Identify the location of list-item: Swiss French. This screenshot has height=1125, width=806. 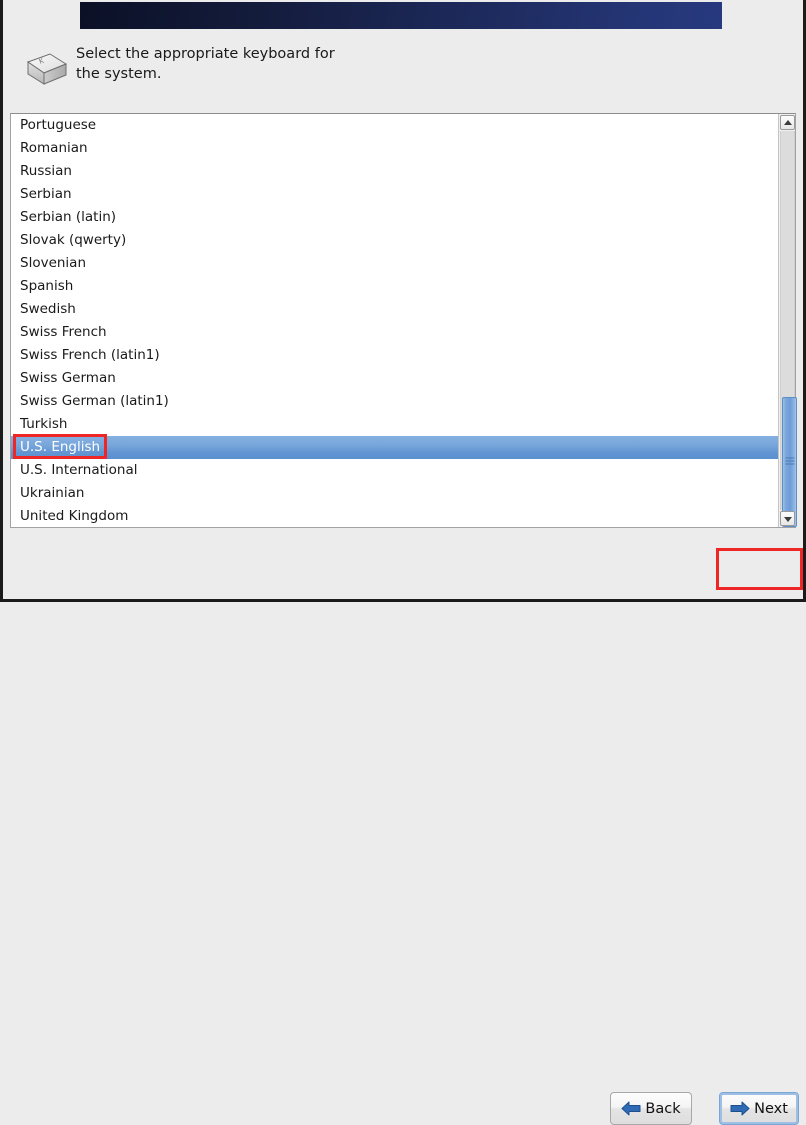
(394, 332).